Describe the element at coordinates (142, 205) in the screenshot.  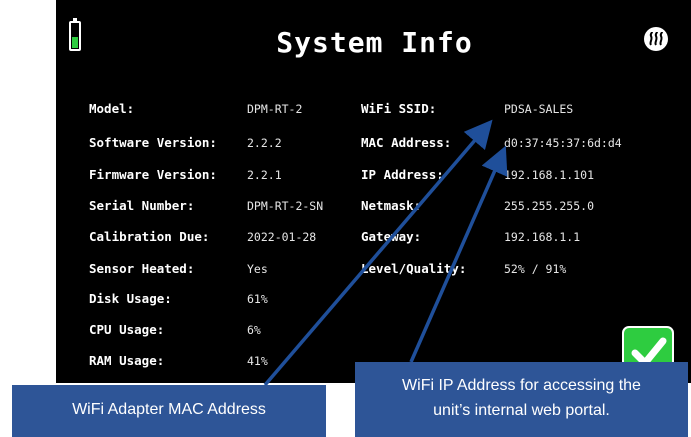
I see `serial-number-label: Serial Number:` at that location.